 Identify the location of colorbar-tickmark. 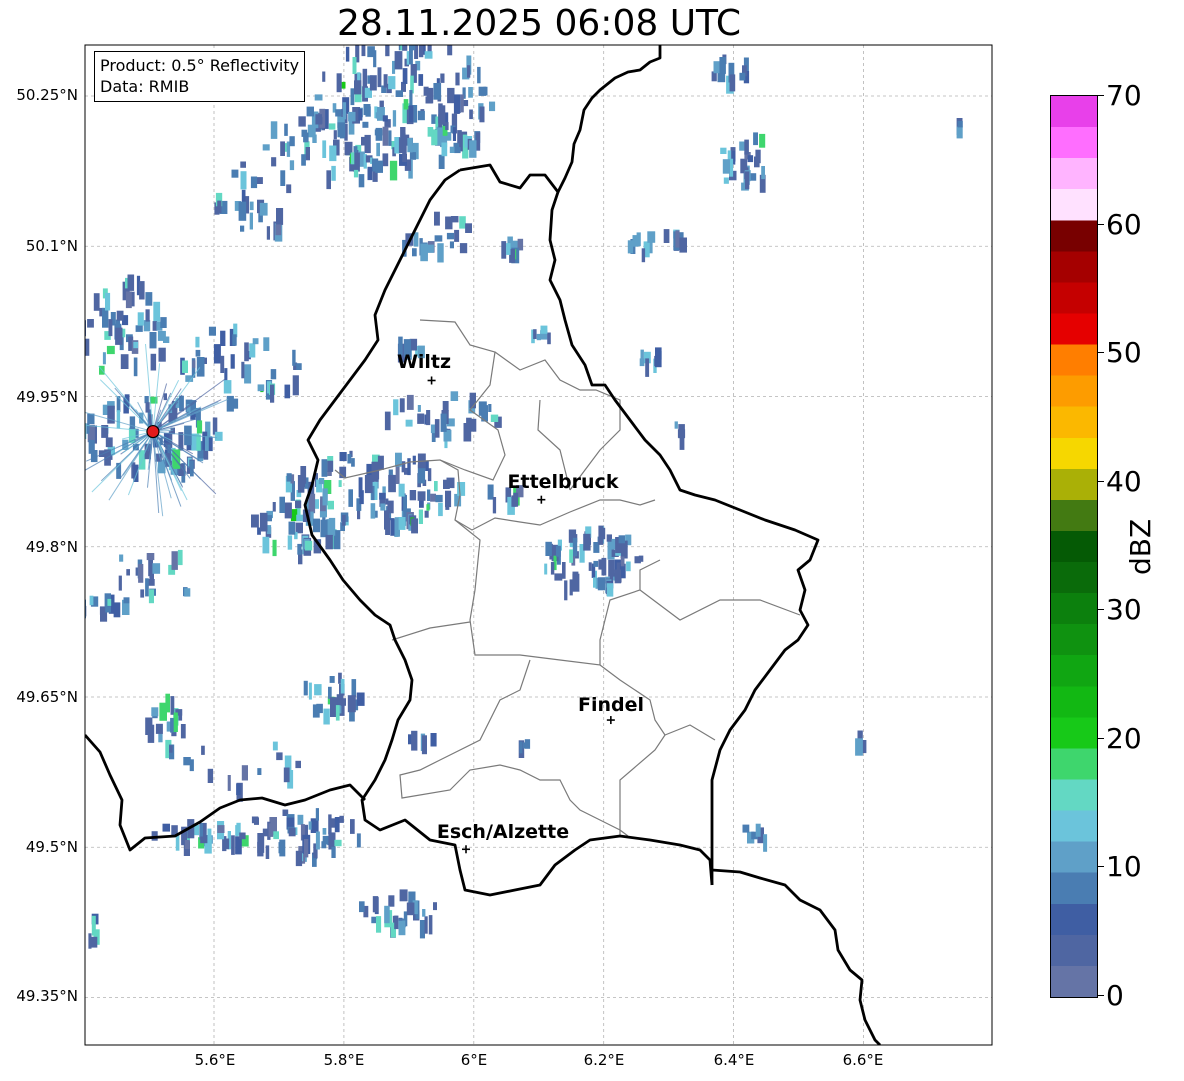
(1100, 738).